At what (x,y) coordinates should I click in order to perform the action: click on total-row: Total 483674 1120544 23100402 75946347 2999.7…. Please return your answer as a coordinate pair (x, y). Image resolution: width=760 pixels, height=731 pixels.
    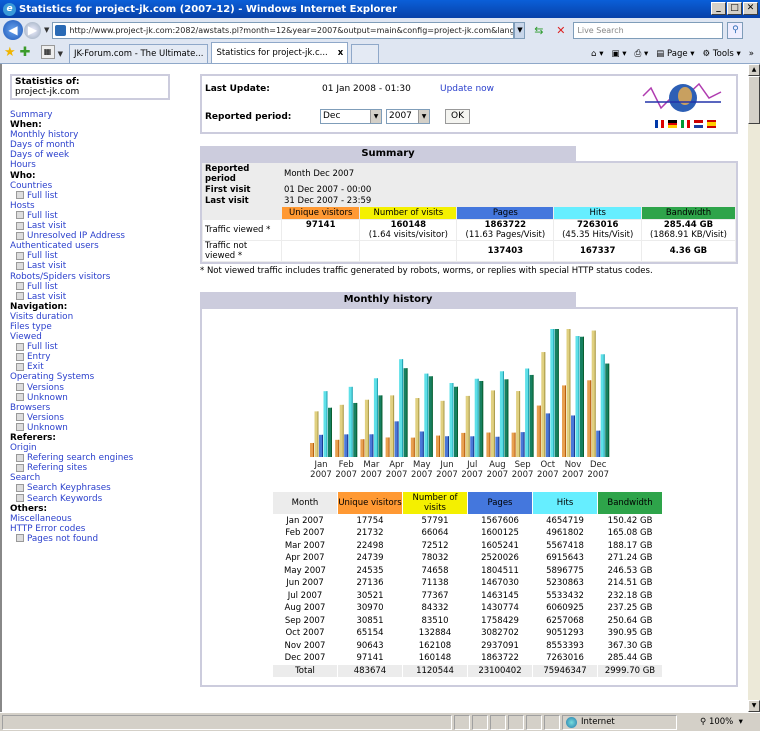
    Looking at the image, I should click on (467, 671).